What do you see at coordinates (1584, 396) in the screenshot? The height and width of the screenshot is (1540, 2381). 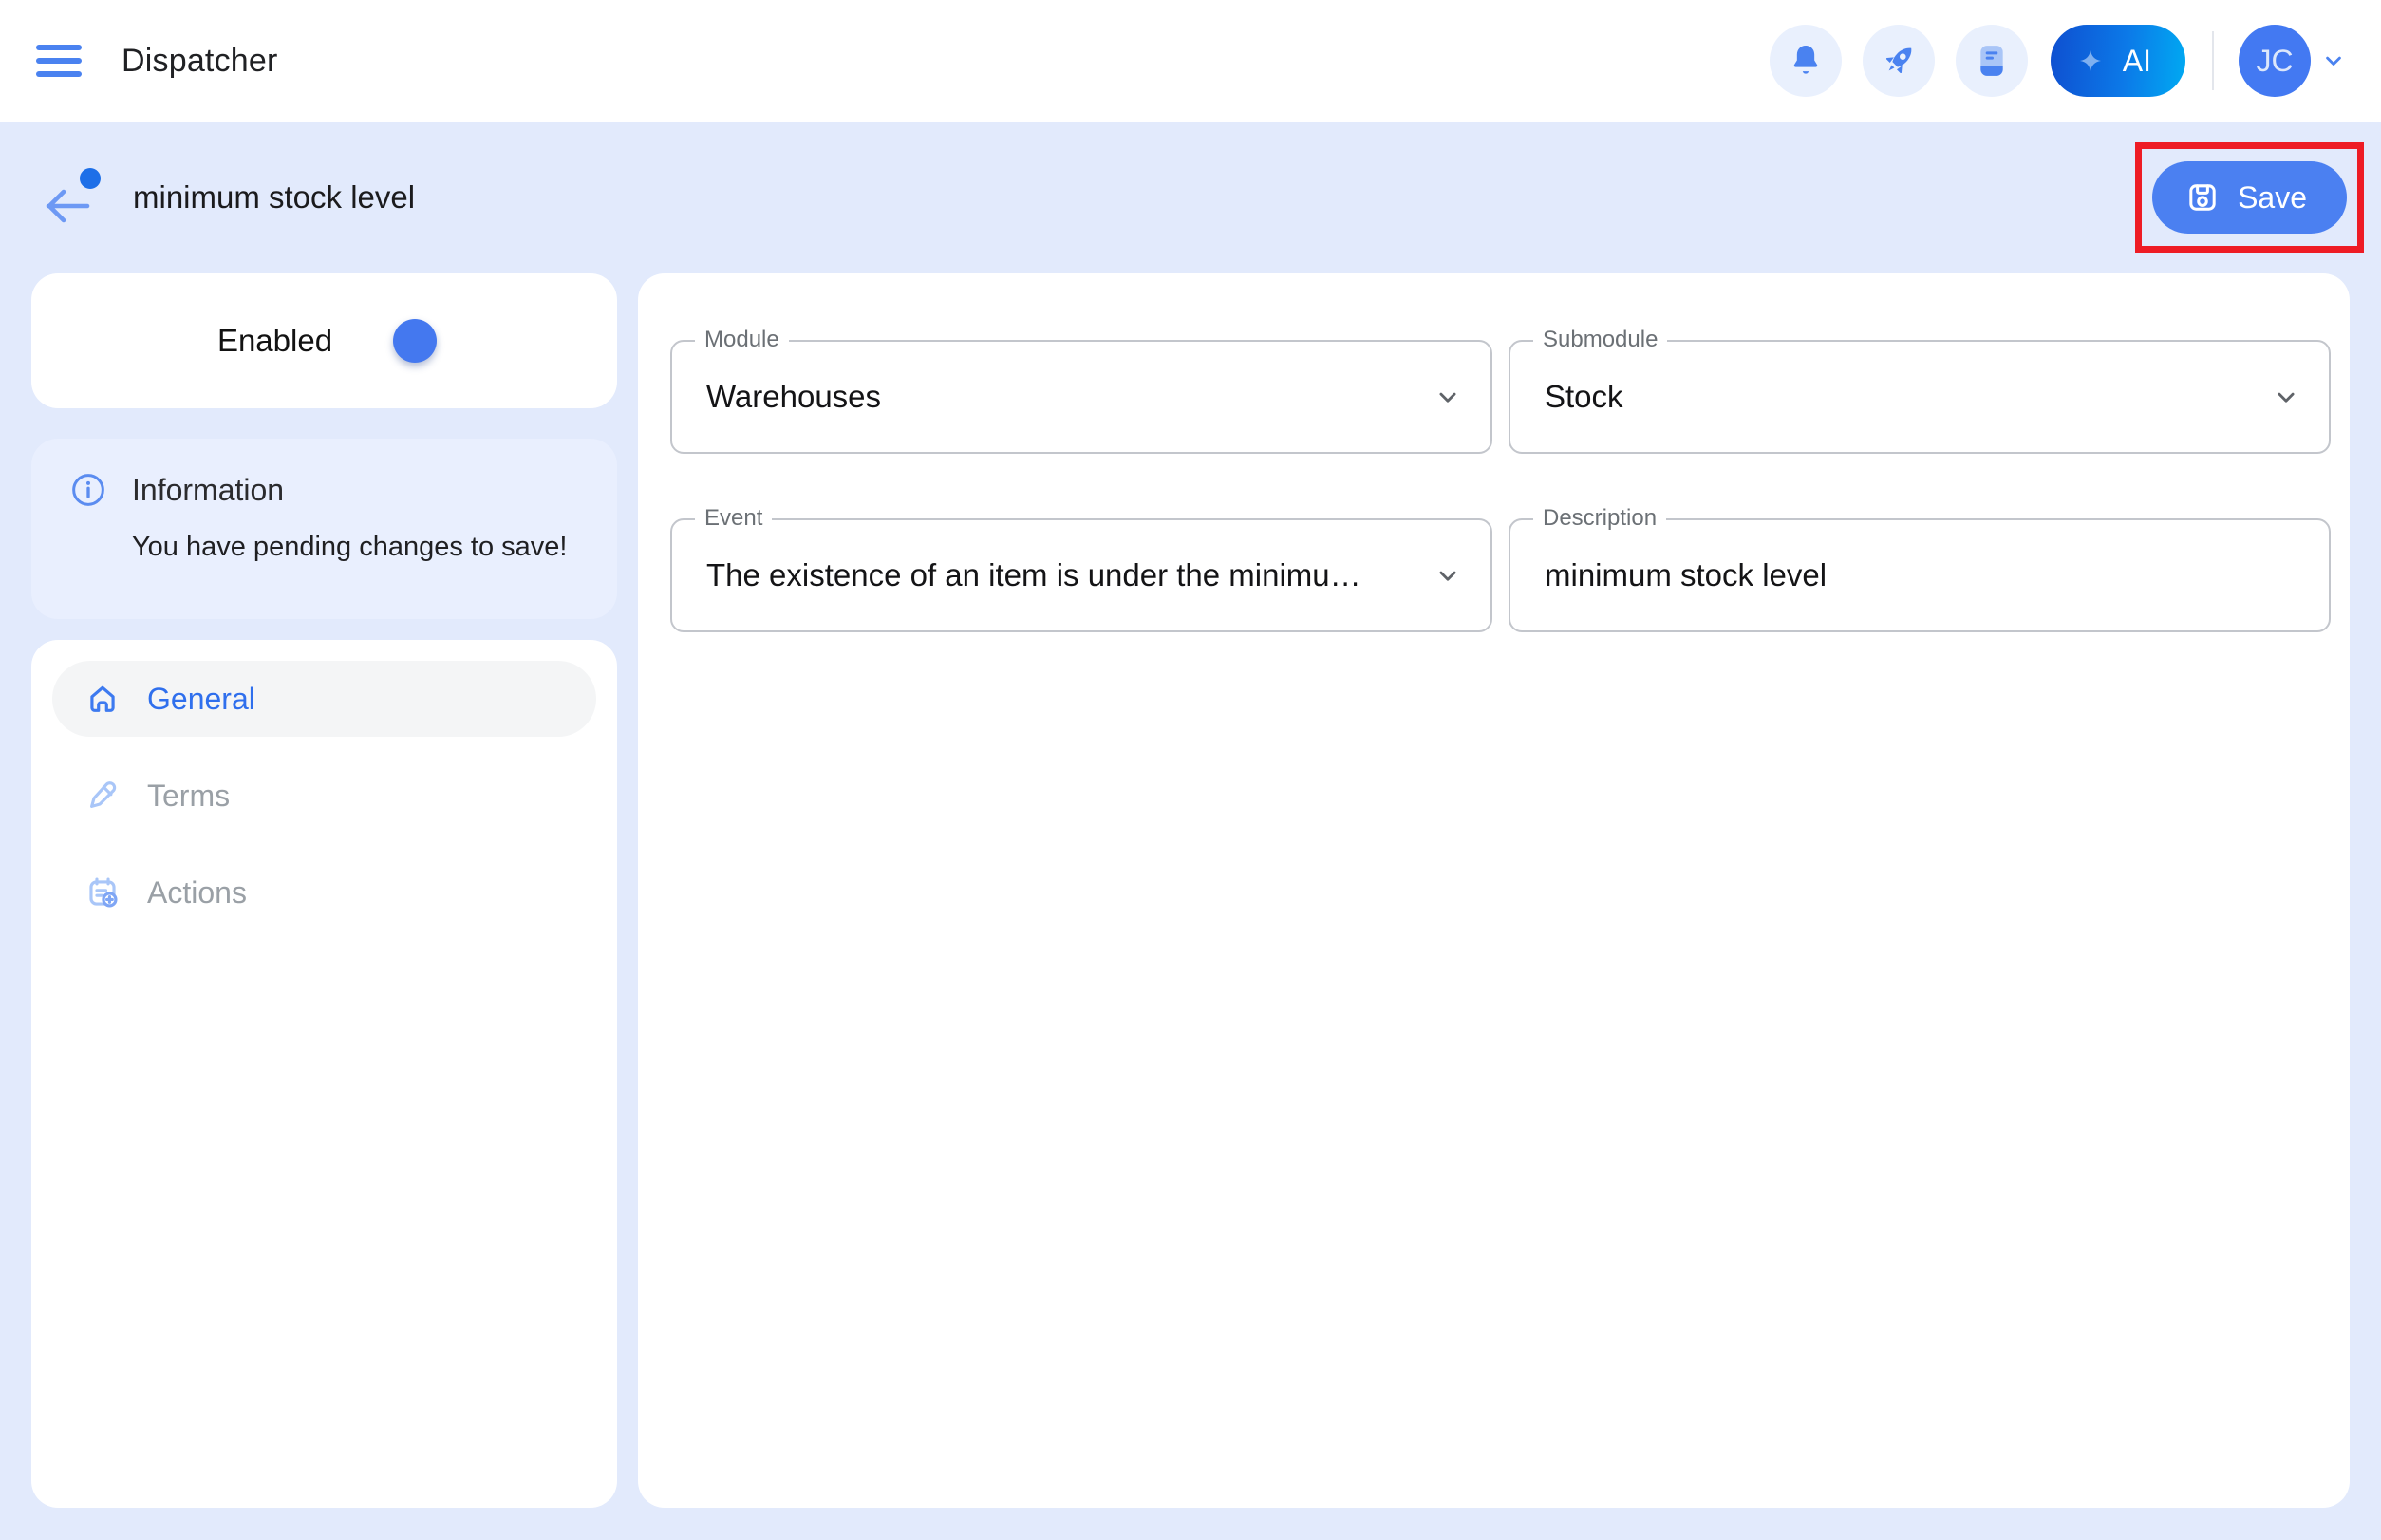 I see `submodule-value: Stock` at bounding box center [1584, 396].